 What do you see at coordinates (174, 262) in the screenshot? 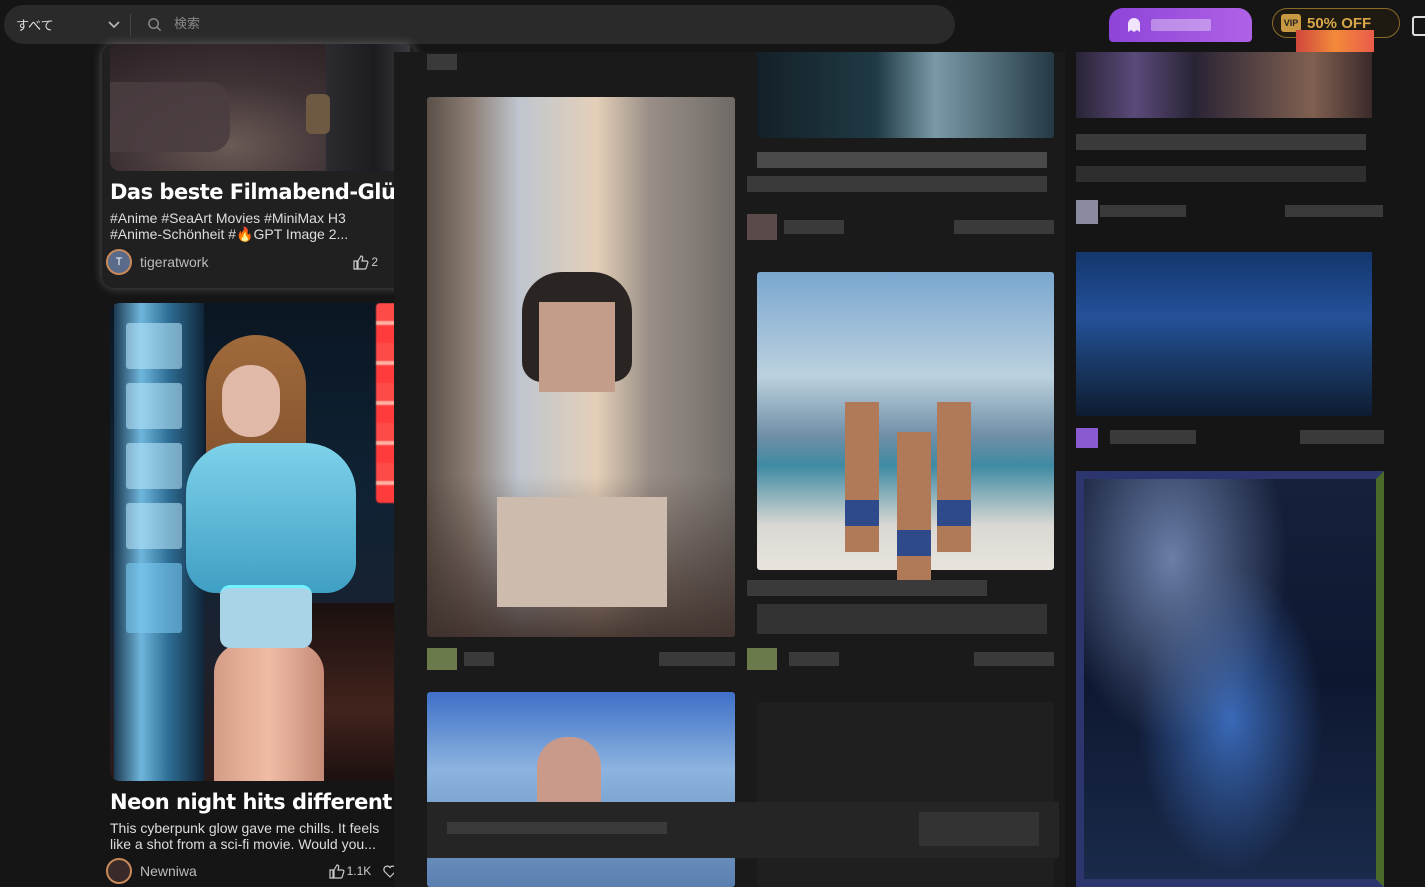
I see `author-name: tigeratwork` at bounding box center [174, 262].